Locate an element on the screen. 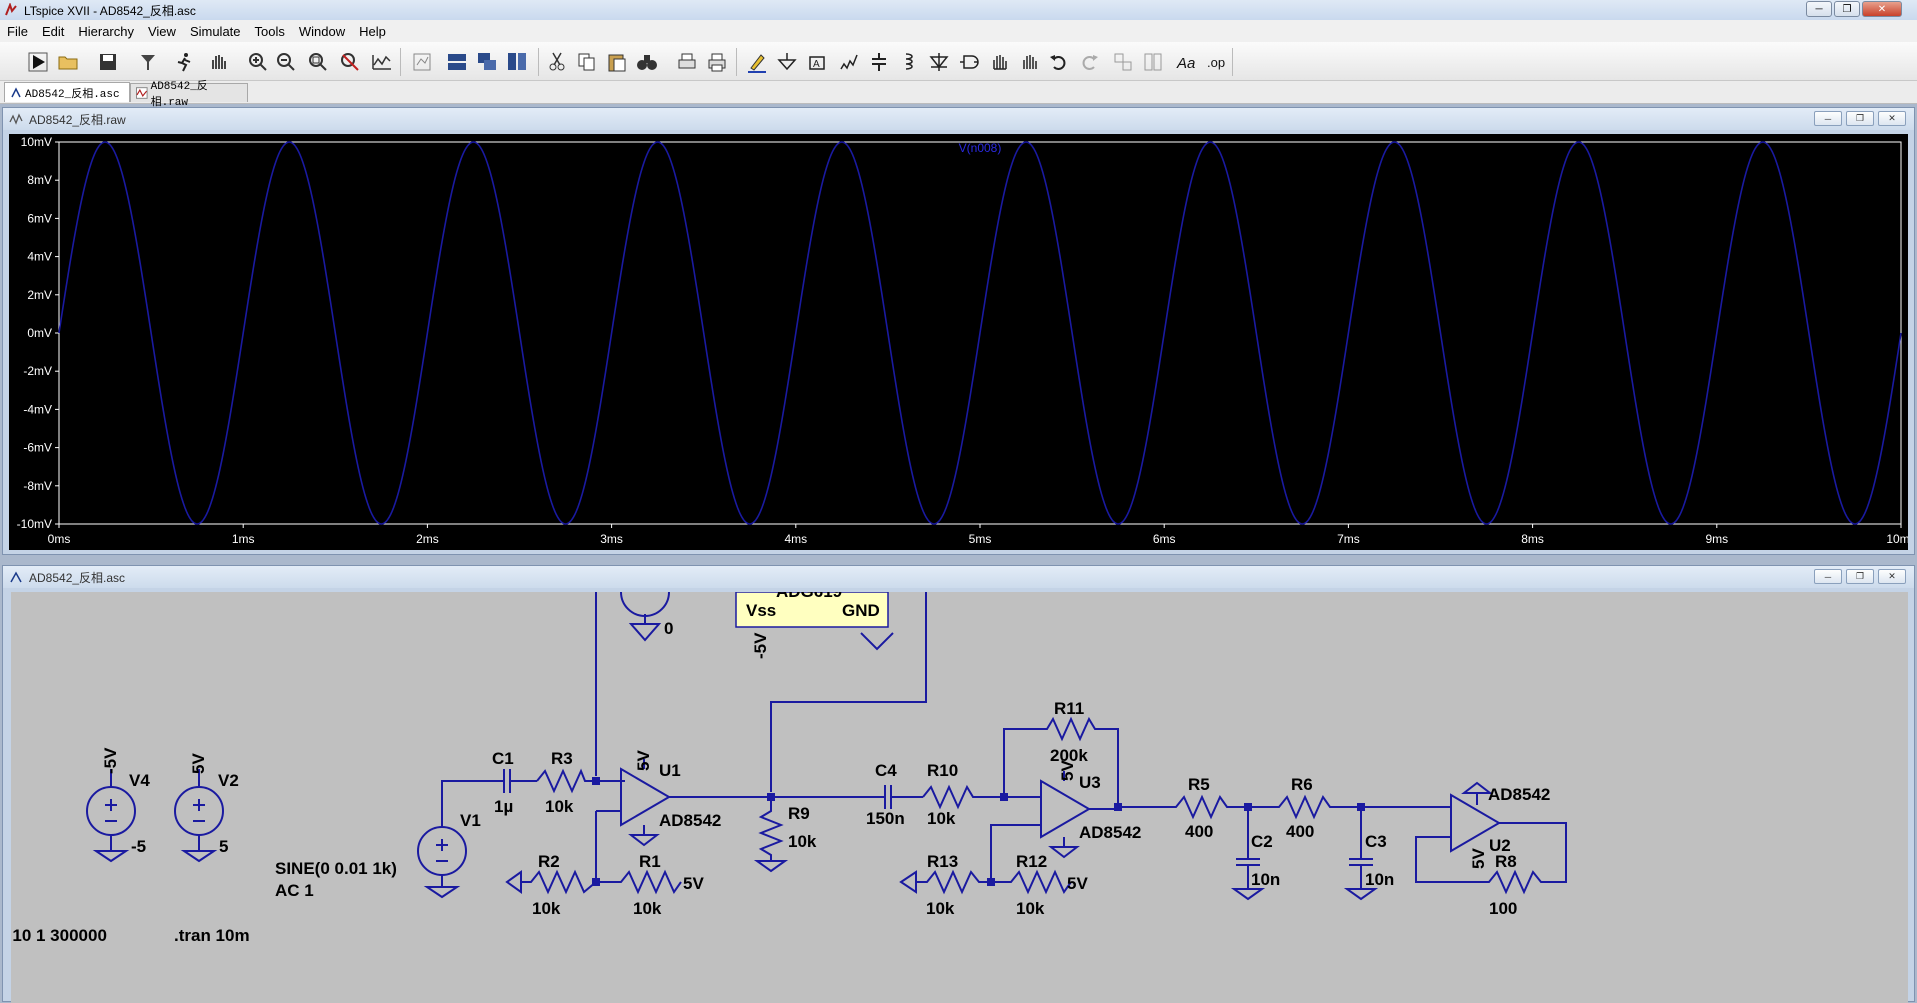  minimize-button: ─ is located at coordinates (1819, 9).